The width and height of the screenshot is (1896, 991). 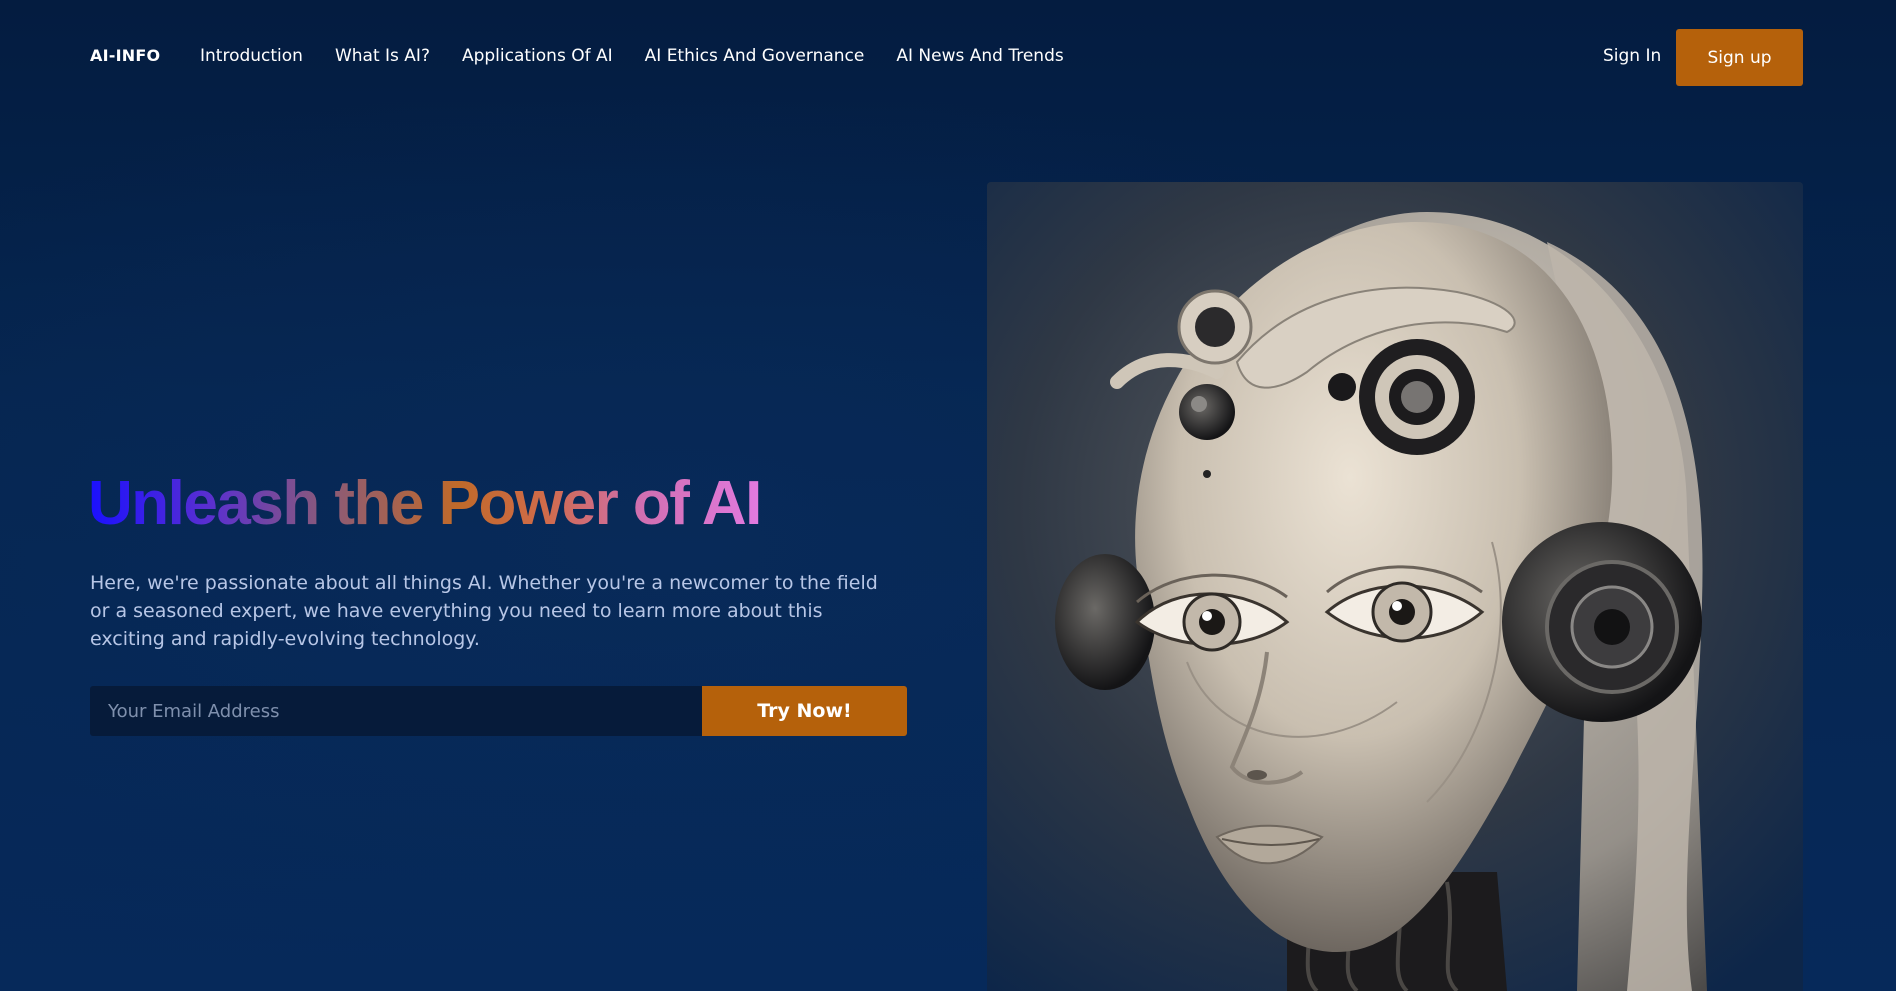 What do you see at coordinates (382, 56) in the screenshot?
I see `nav-link-what-is-ai: What Is AI?` at bounding box center [382, 56].